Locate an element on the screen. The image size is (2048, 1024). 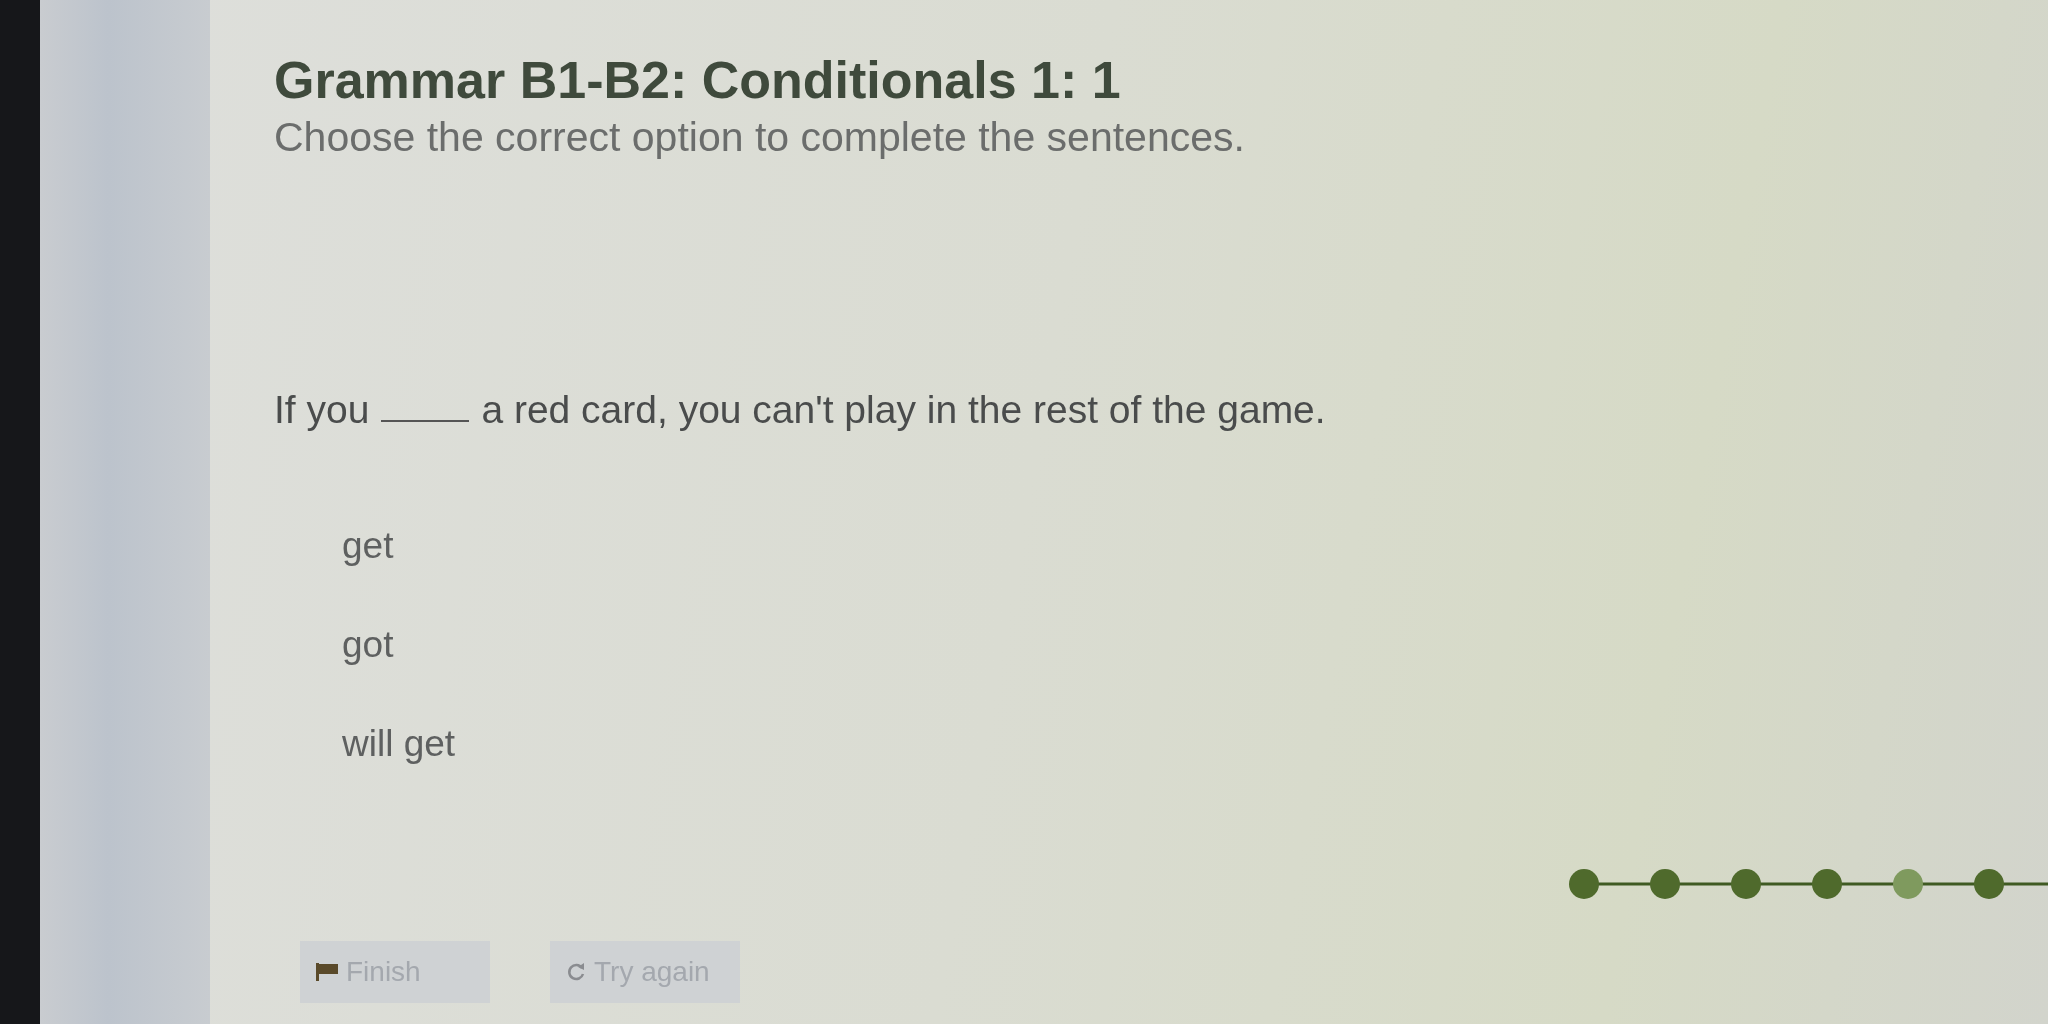
answer-option: get is located at coordinates (368, 546).